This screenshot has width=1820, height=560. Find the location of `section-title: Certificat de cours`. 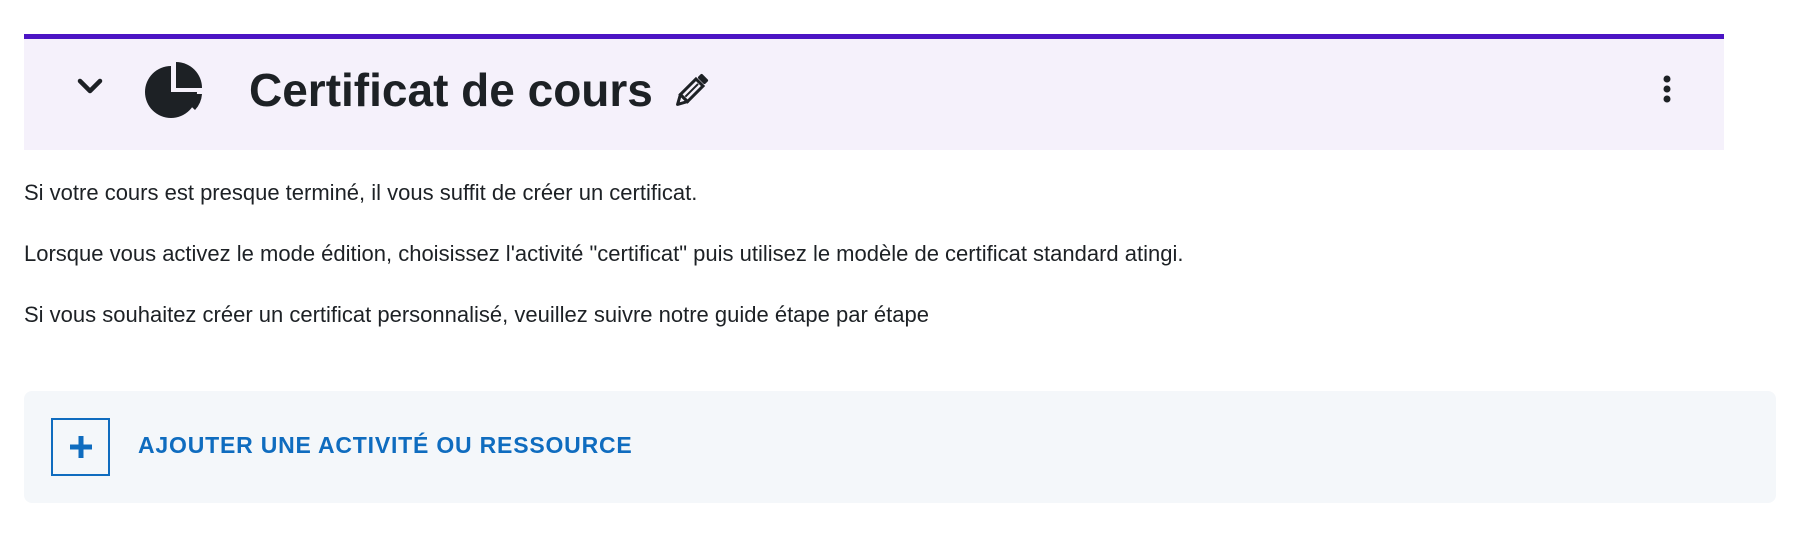

section-title: Certificat de cours is located at coordinates (481, 90).